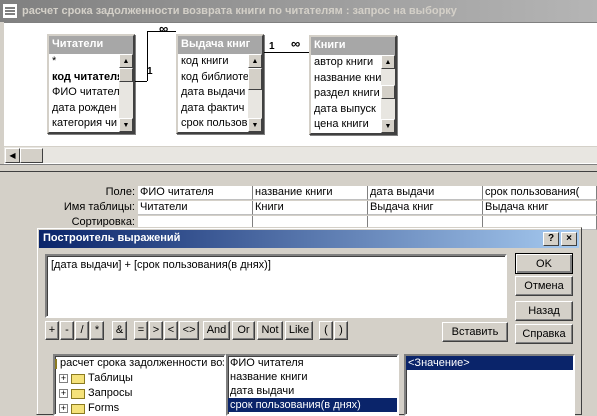 This screenshot has height=416, width=597. I want to click on tree-item-forms: + Forms, so click(139, 407).